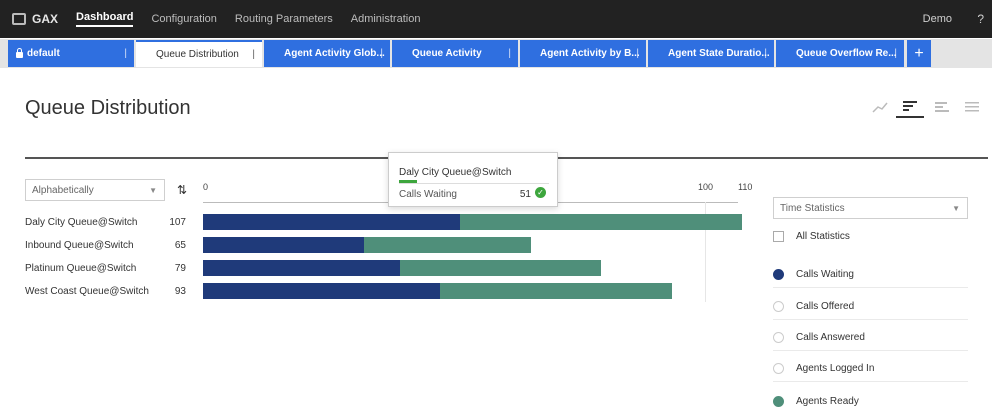  What do you see at coordinates (827, 401) in the screenshot?
I see `statistic-label: Agents Ready` at bounding box center [827, 401].